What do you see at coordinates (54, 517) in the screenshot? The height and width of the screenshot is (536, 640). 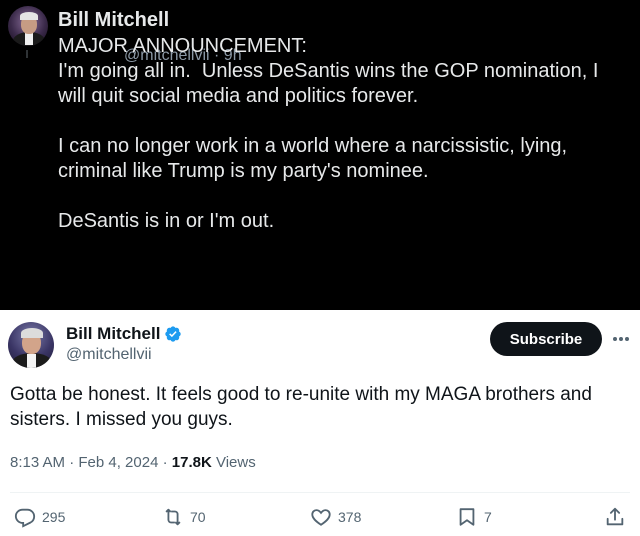 I see `reply-count: 295` at bounding box center [54, 517].